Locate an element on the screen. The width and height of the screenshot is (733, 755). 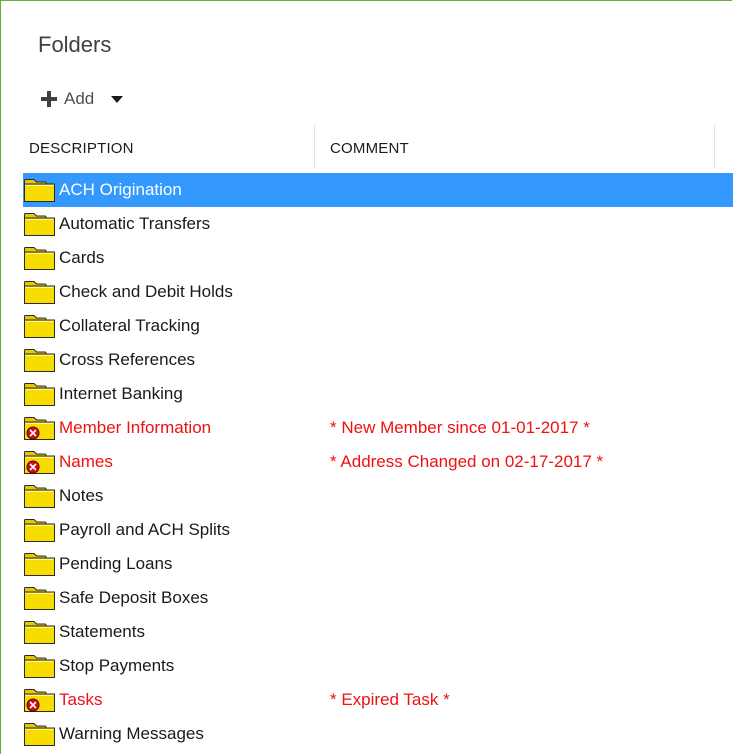
folder-row: Notes is located at coordinates (378, 496).